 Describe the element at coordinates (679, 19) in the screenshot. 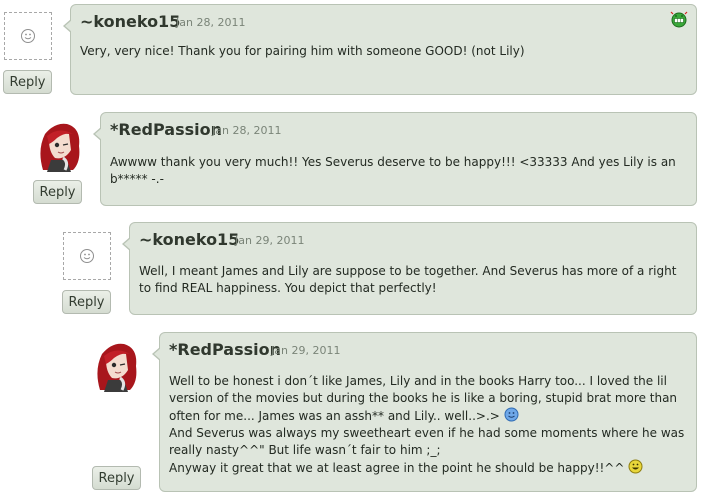

I see `green-grin-emoticon-icon` at that location.